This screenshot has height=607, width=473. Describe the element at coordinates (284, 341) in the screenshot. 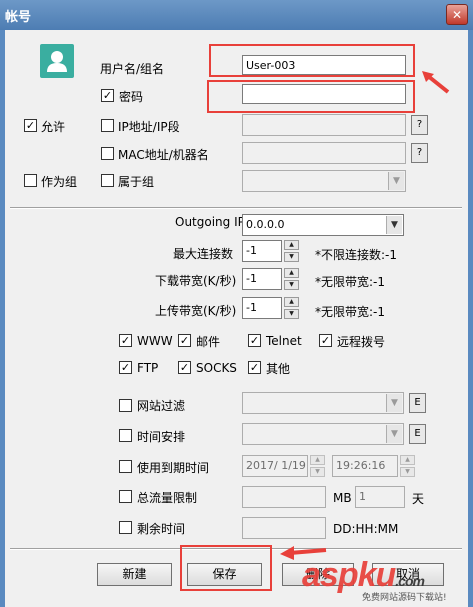

I see `service-telnet-label: Telnet` at that location.